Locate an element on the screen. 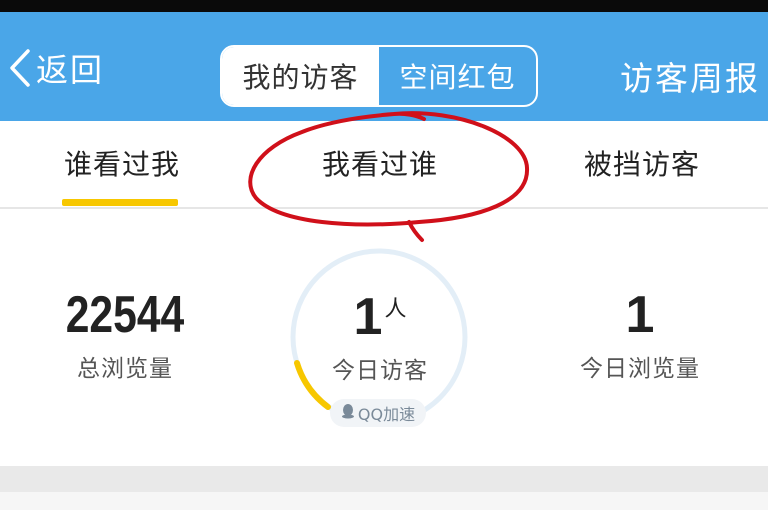  today-visitors-label: 今日访客 is located at coordinates (380, 371).